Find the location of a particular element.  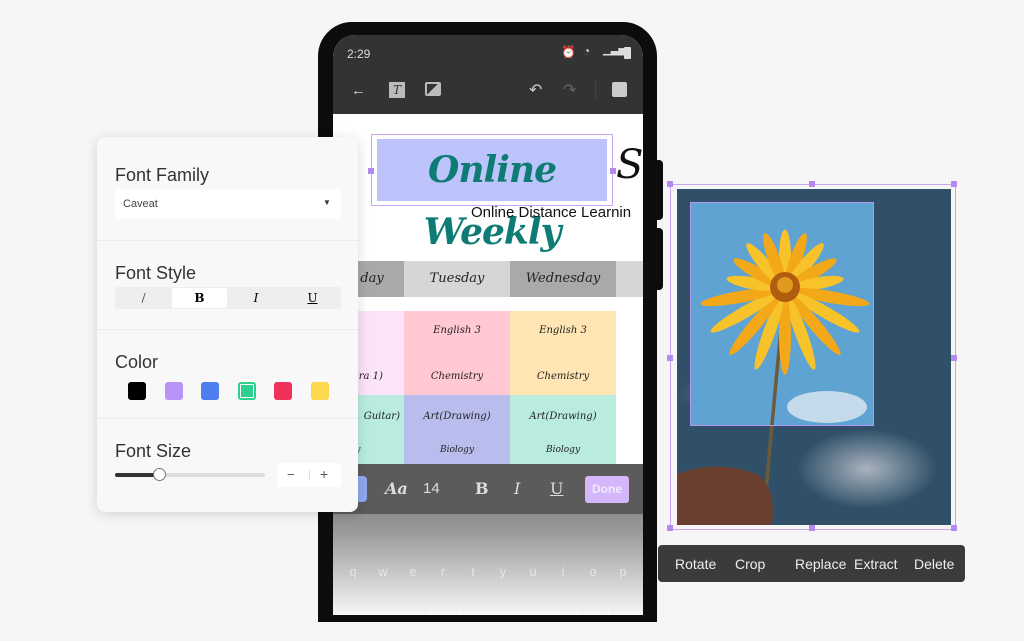

key-u: u is located at coordinates (533, 571).